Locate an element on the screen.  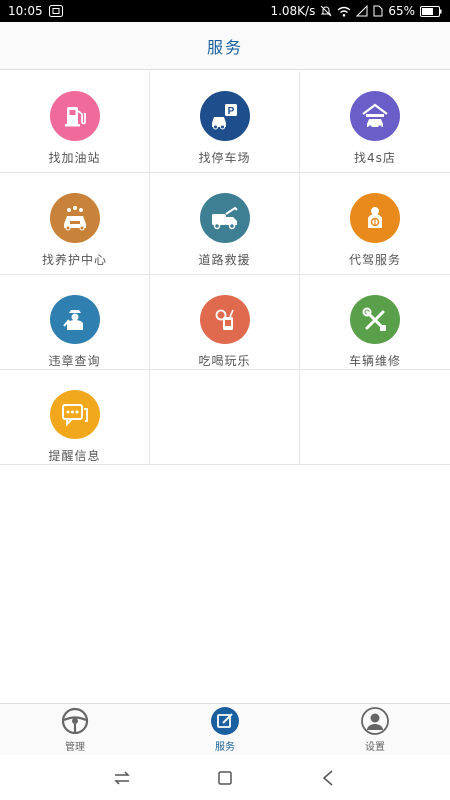
page-title: 服务 is located at coordinates (224, 47).